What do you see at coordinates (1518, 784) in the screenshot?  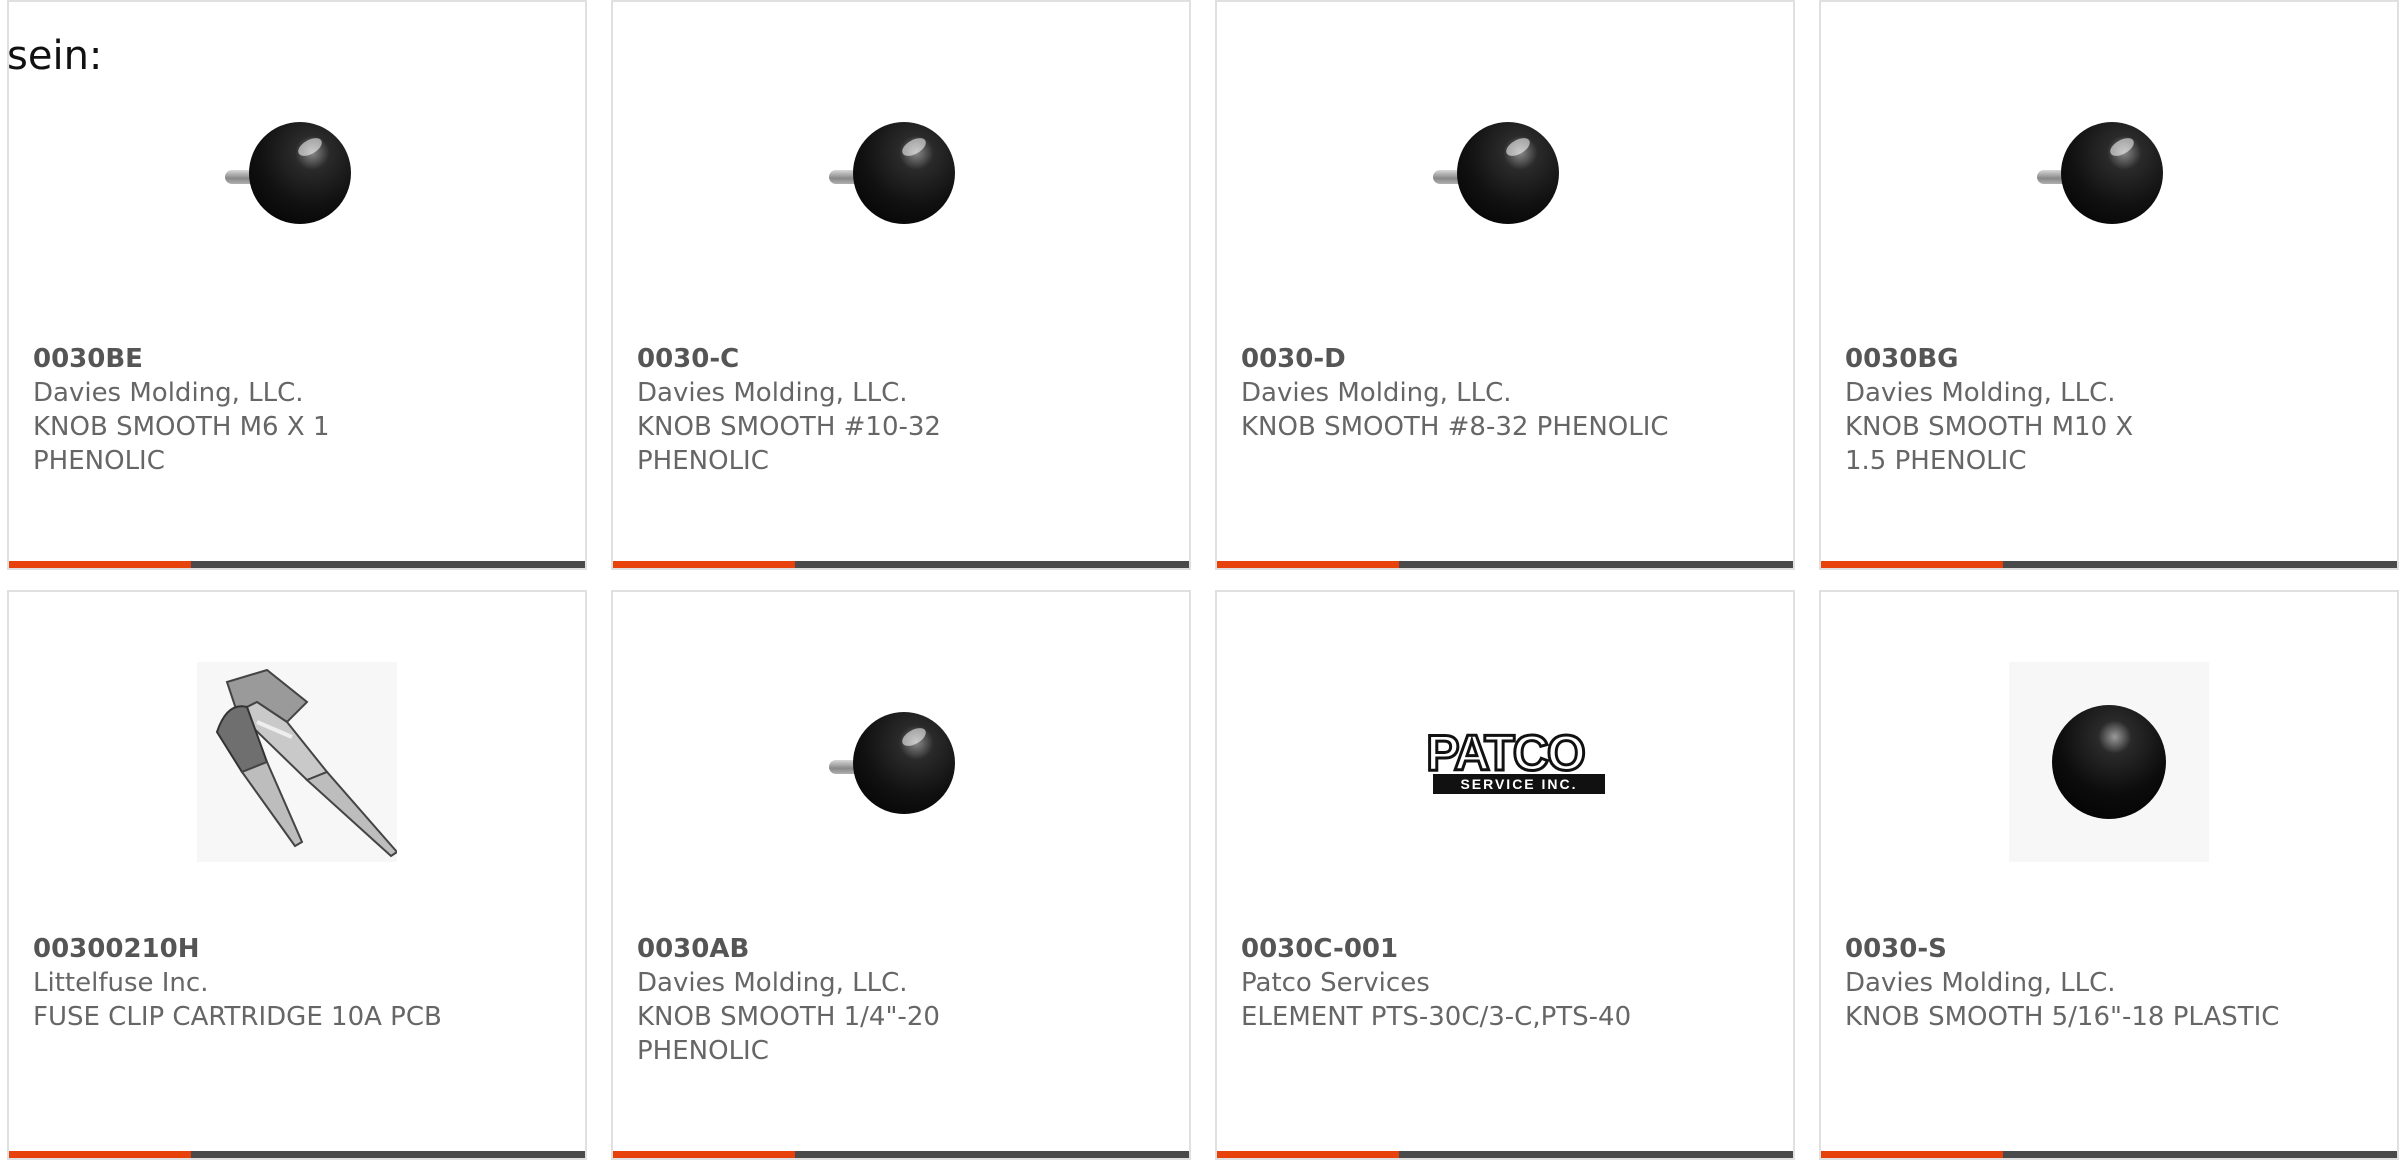 I see `patco-logo-subtext: SERVICE INC.` at bounding box center [1518, 784].